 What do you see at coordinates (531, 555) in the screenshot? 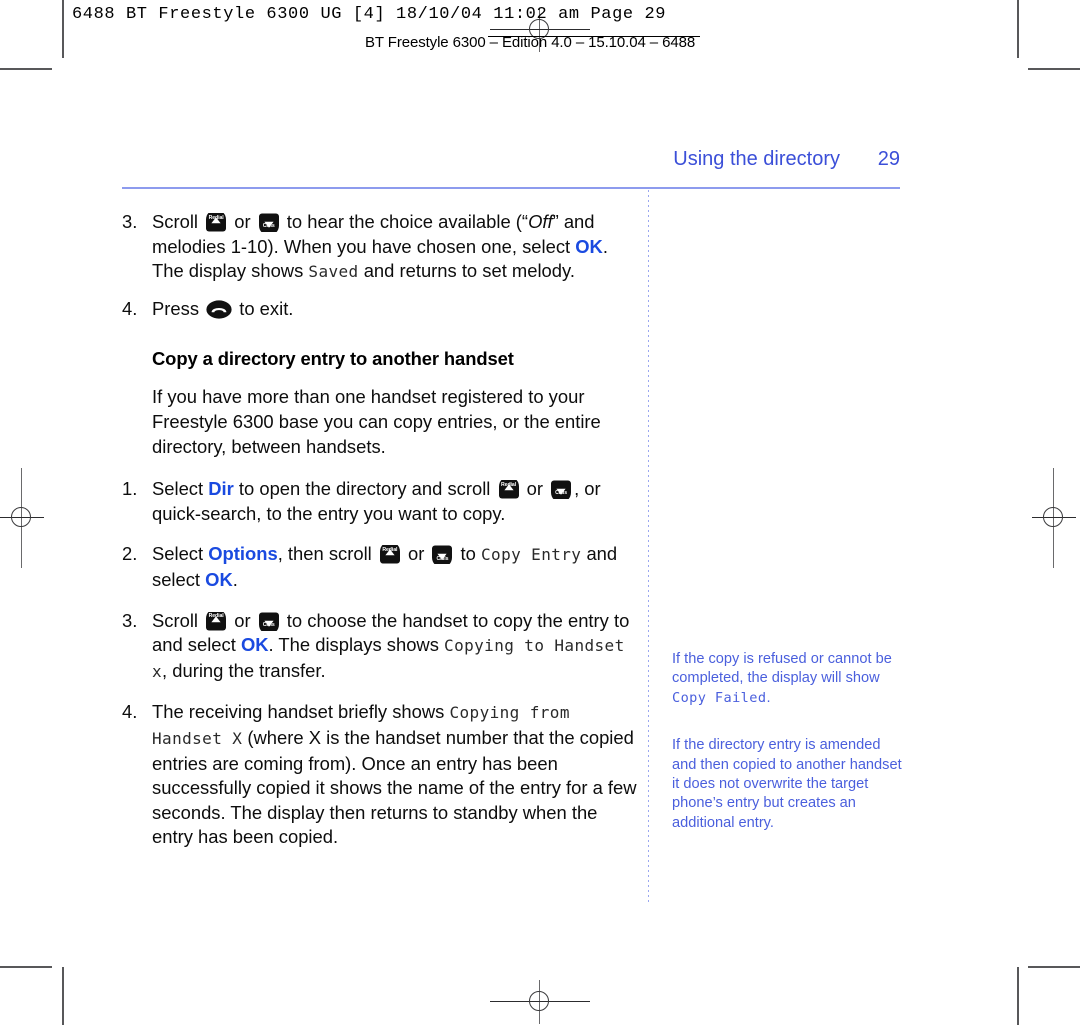
I see `display-text-copy-entry: Copy Entry` at bounding box center [531, 555].